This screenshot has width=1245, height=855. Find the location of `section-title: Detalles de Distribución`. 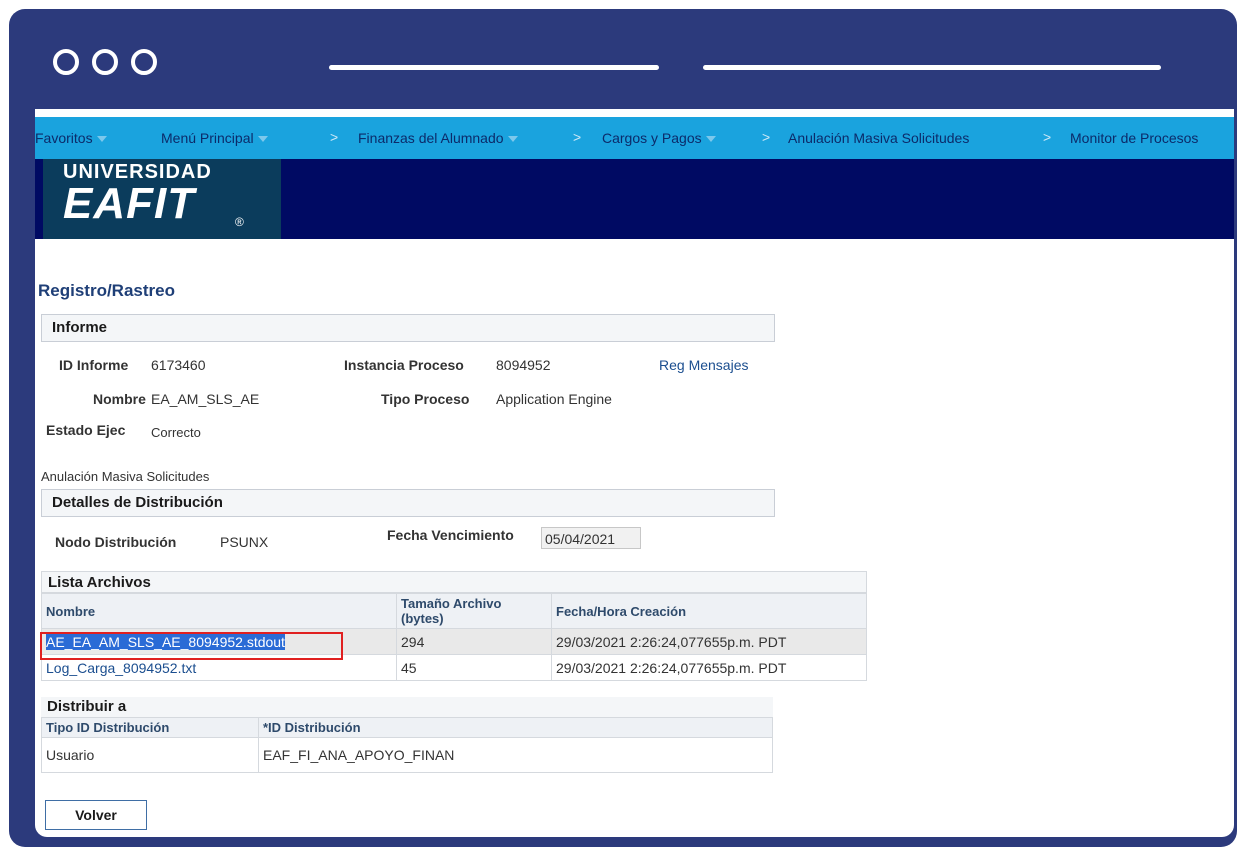

section-title: Detalles de Distribución is located at coordinates (137, 502).